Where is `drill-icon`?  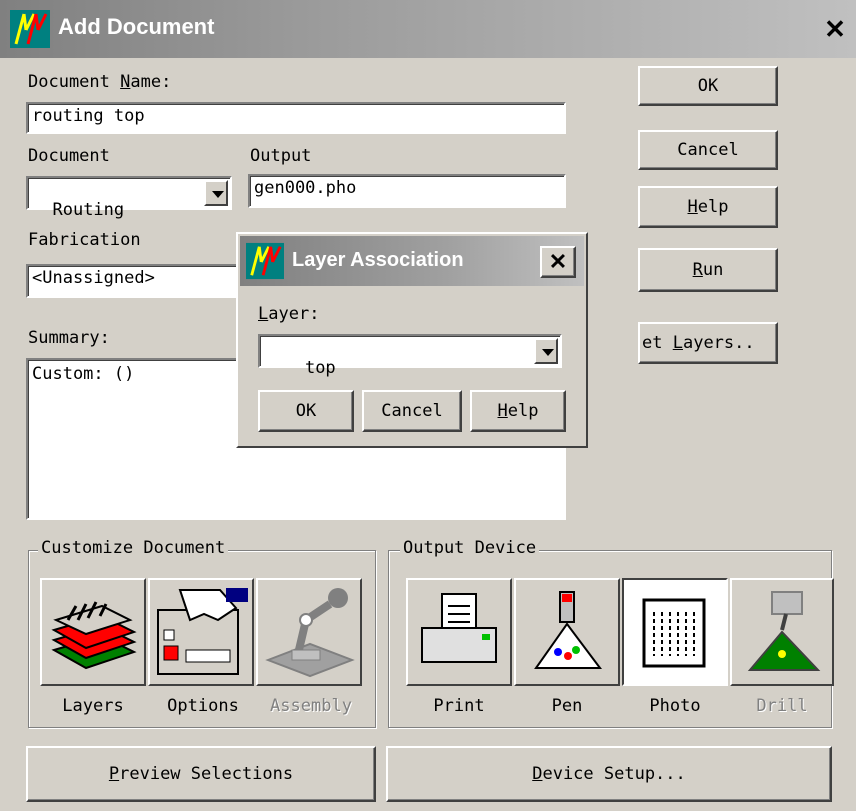
drill-icon is located at coordinates (784, 631).